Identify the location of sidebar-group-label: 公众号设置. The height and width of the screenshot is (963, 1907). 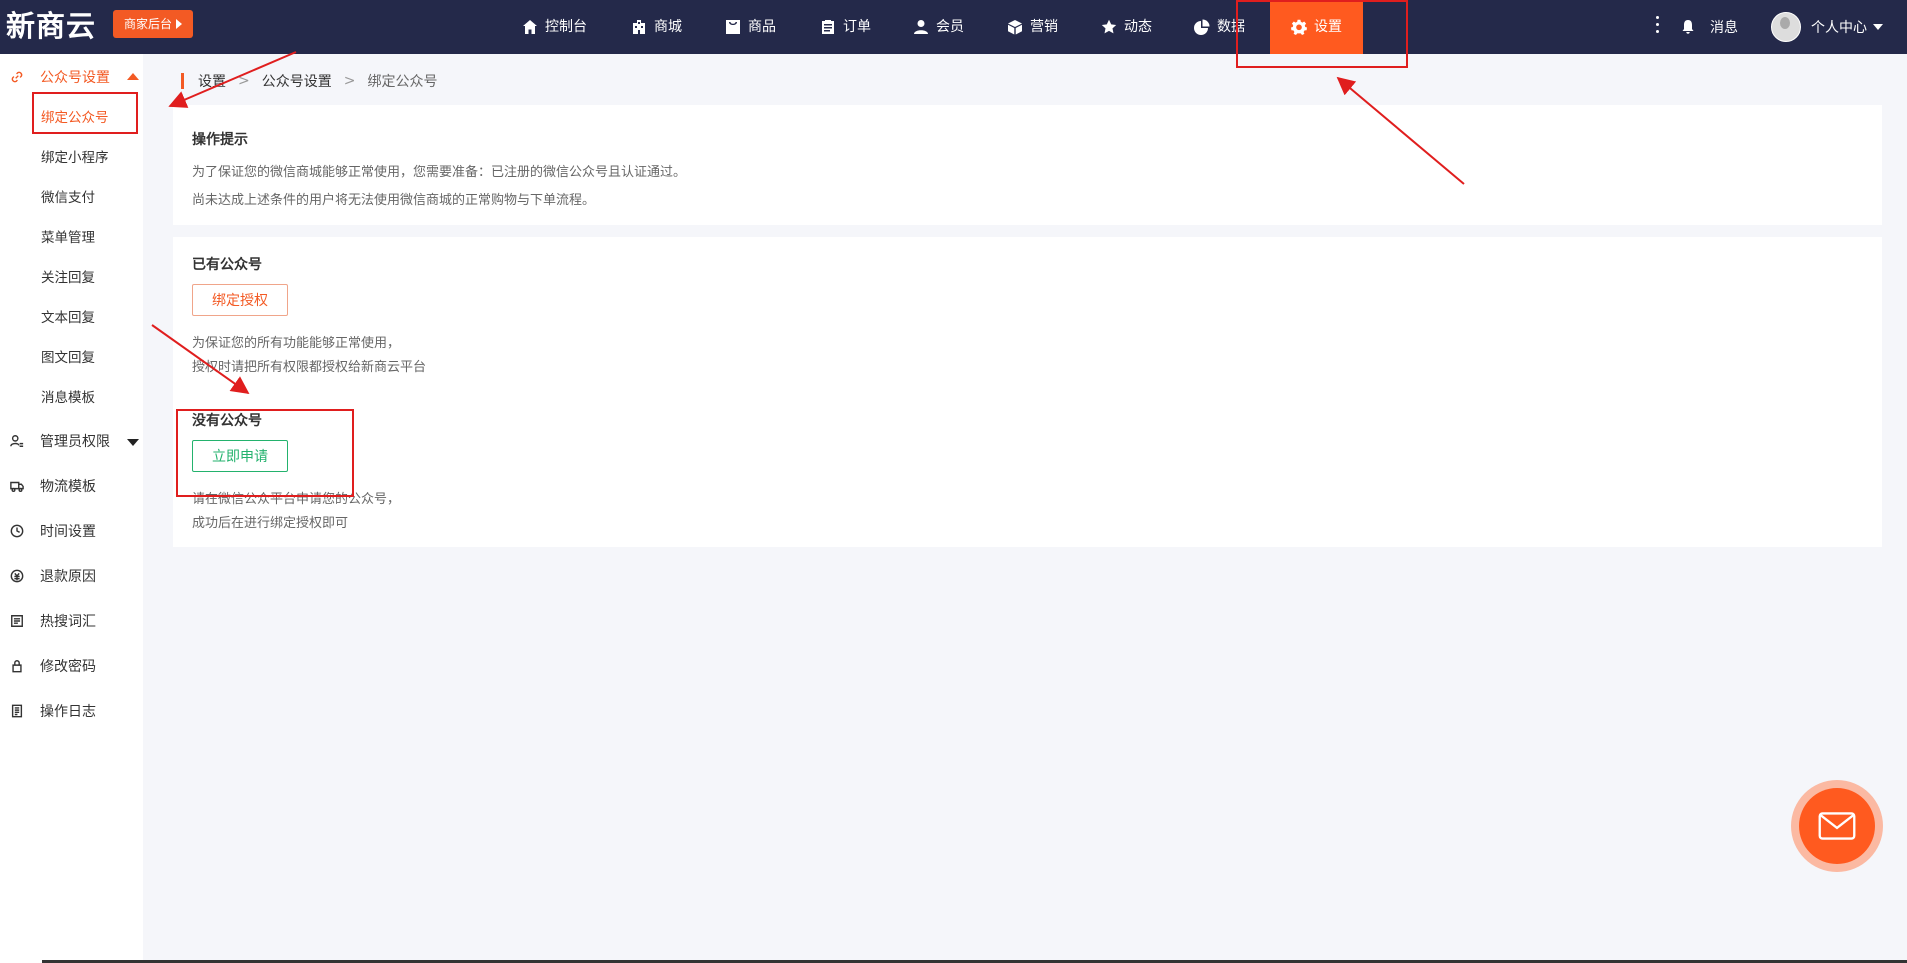
(75, 78).